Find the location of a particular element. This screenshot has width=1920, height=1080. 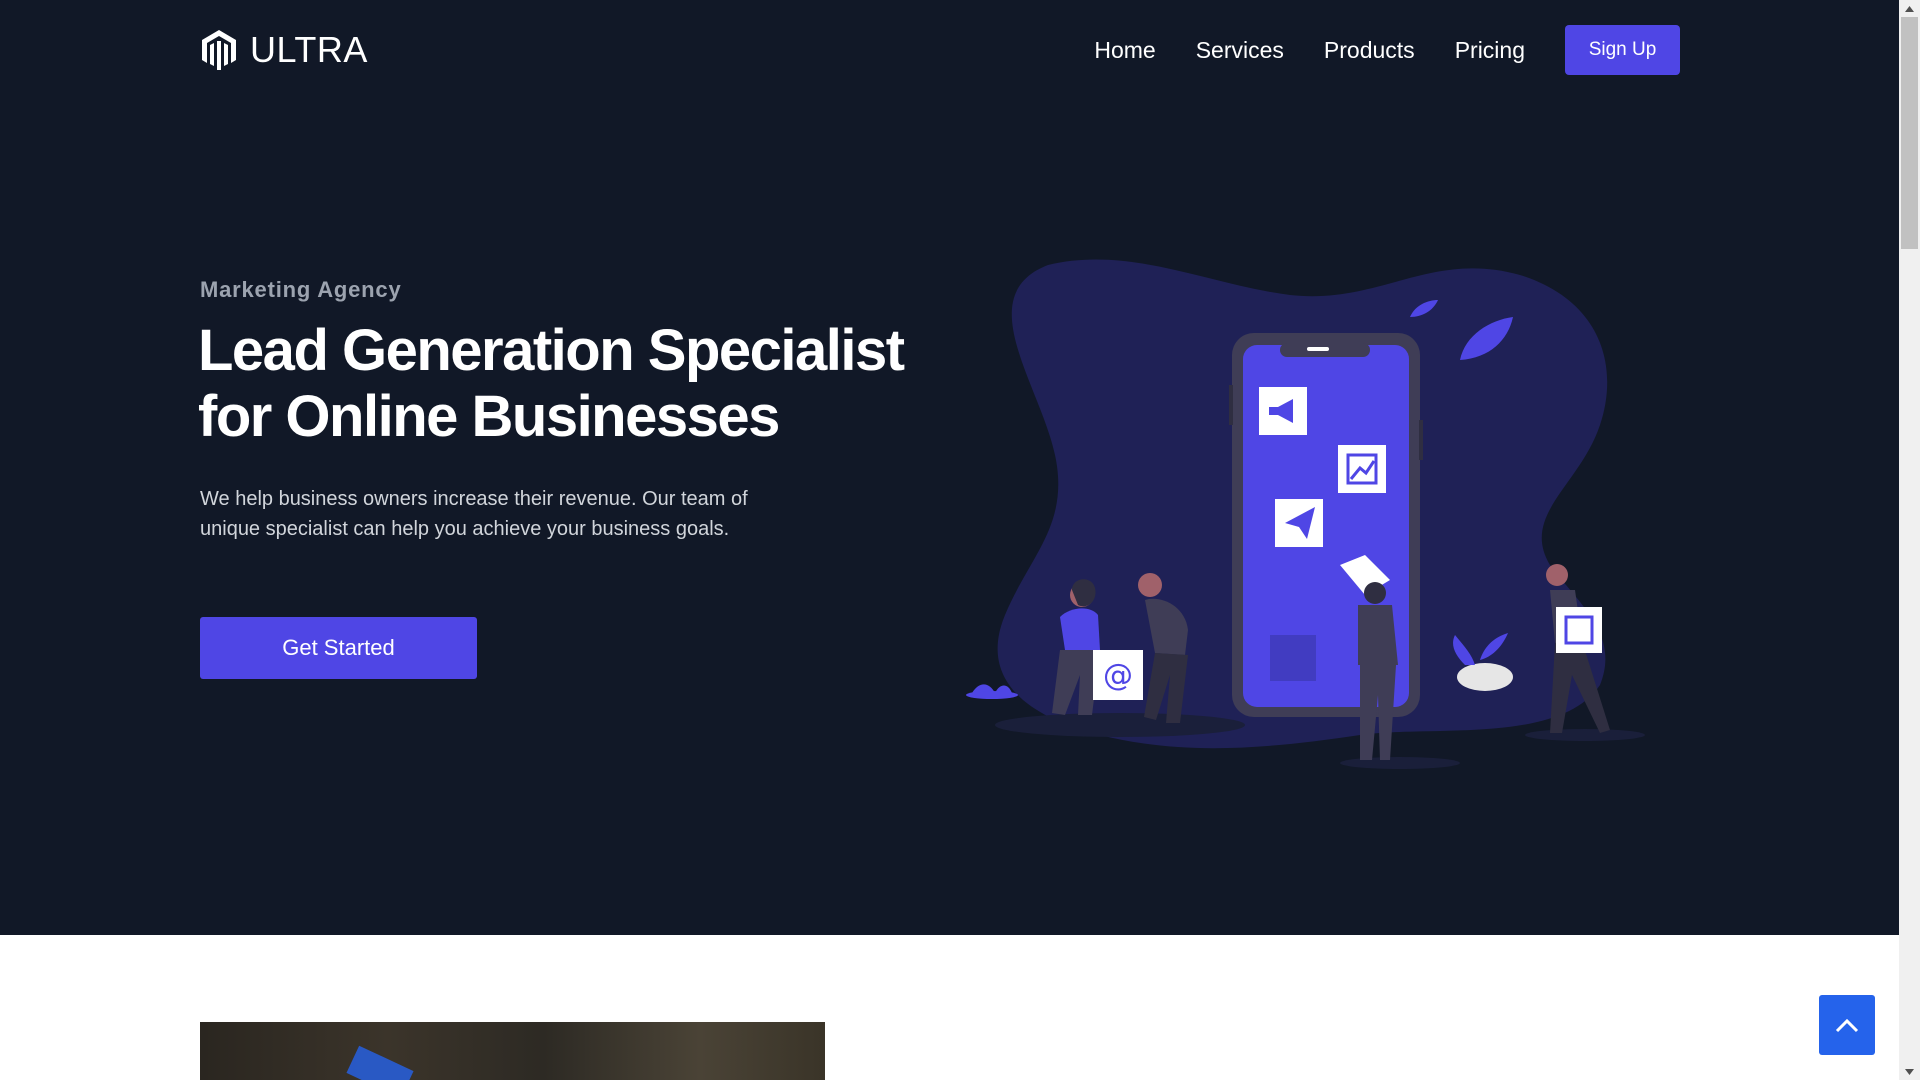

brand-logo: ULTRA is located at coordinates (284, 50).